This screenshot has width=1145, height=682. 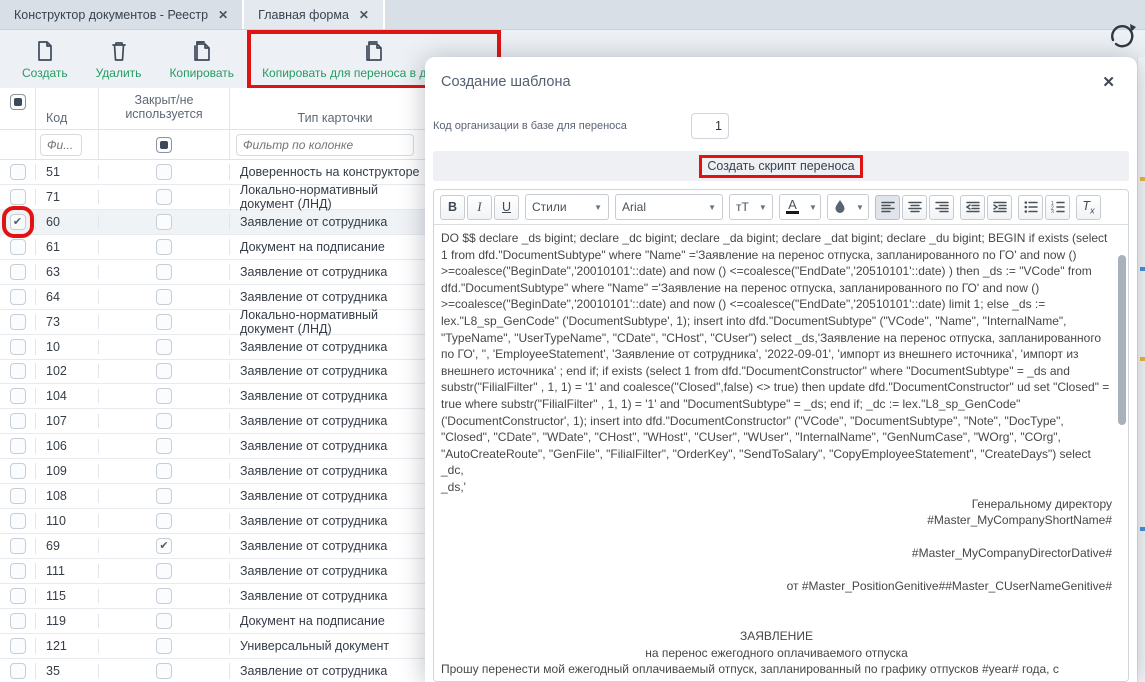 What do you see at coordinates (506, 207) in the screenshot?
I see `underline-button: U` at bounding box center [506, 207].